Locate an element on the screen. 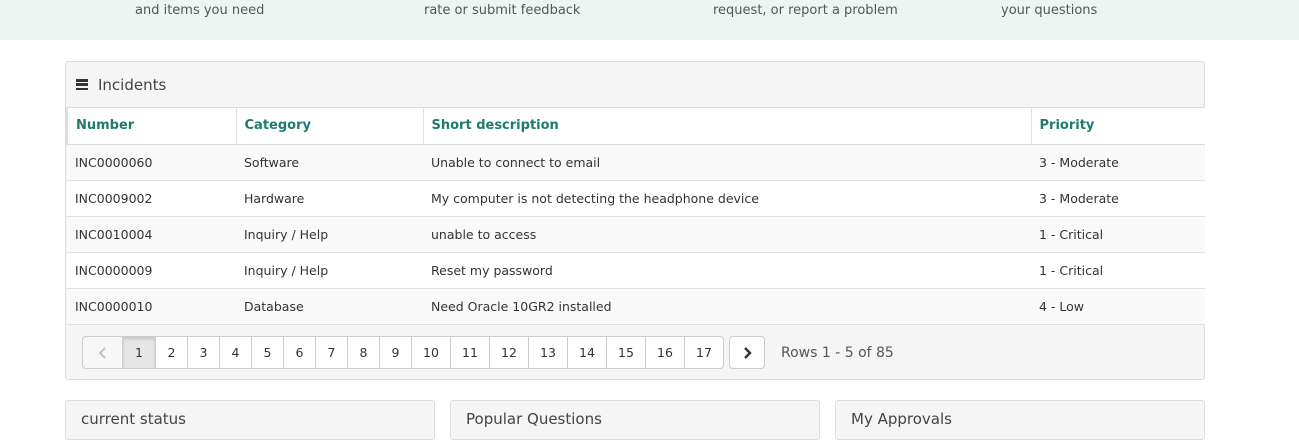 The width and height of the screenshot is (1299, 440). column-header-category: Category is located at coordinates (329, 126).